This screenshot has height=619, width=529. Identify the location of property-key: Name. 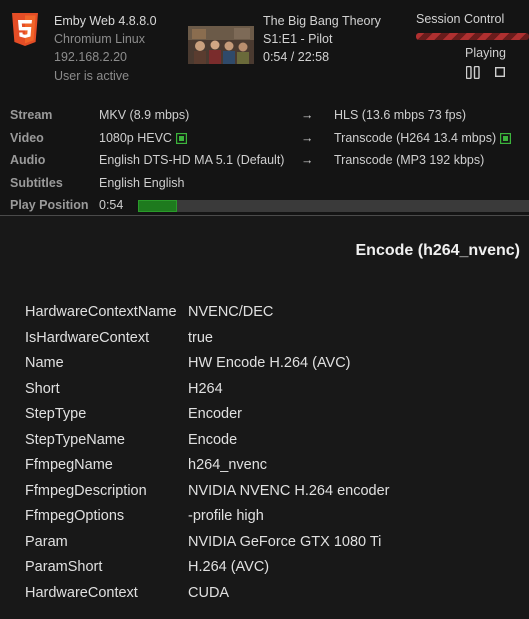
(44, 363).